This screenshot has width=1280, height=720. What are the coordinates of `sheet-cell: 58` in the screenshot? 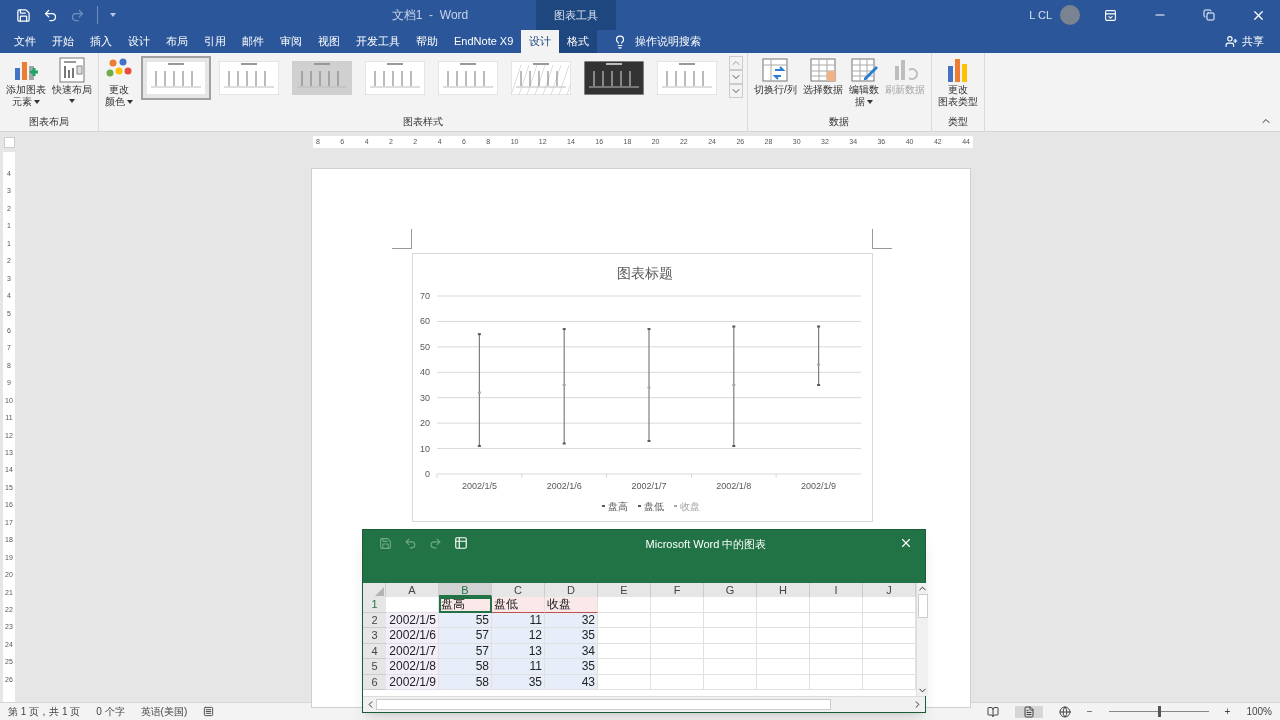 It's located at (465, 667).